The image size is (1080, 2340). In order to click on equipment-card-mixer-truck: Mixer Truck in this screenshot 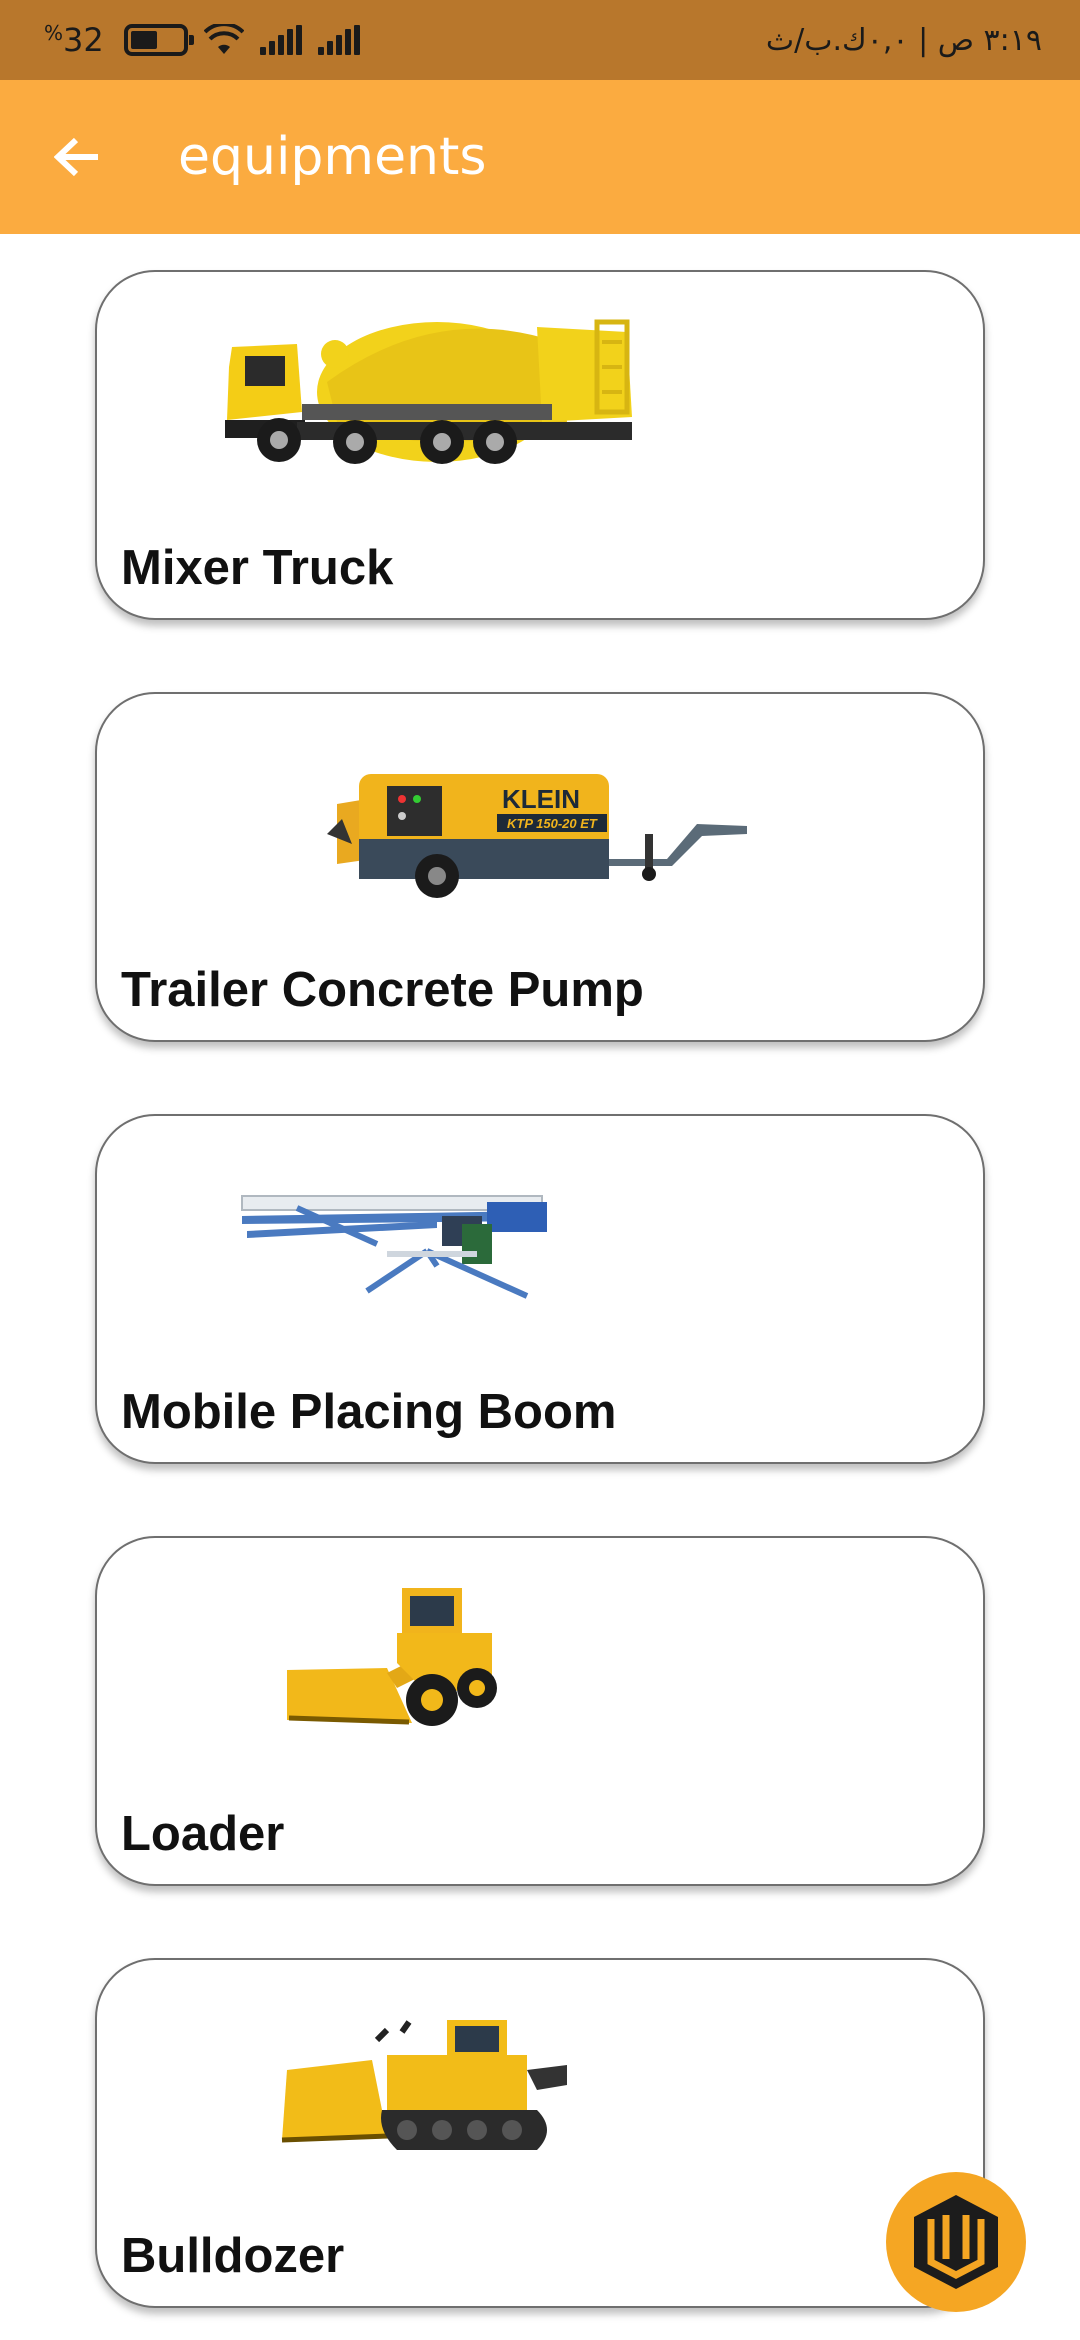, I will do `click(540, 445)`.